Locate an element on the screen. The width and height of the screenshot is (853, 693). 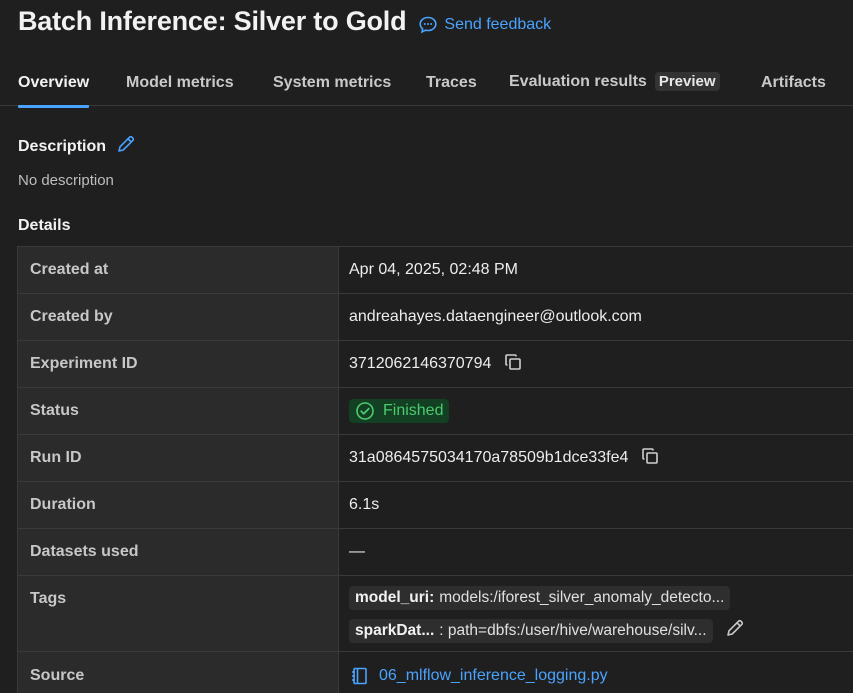
description-header: Description is located at coordinates (77, 146).